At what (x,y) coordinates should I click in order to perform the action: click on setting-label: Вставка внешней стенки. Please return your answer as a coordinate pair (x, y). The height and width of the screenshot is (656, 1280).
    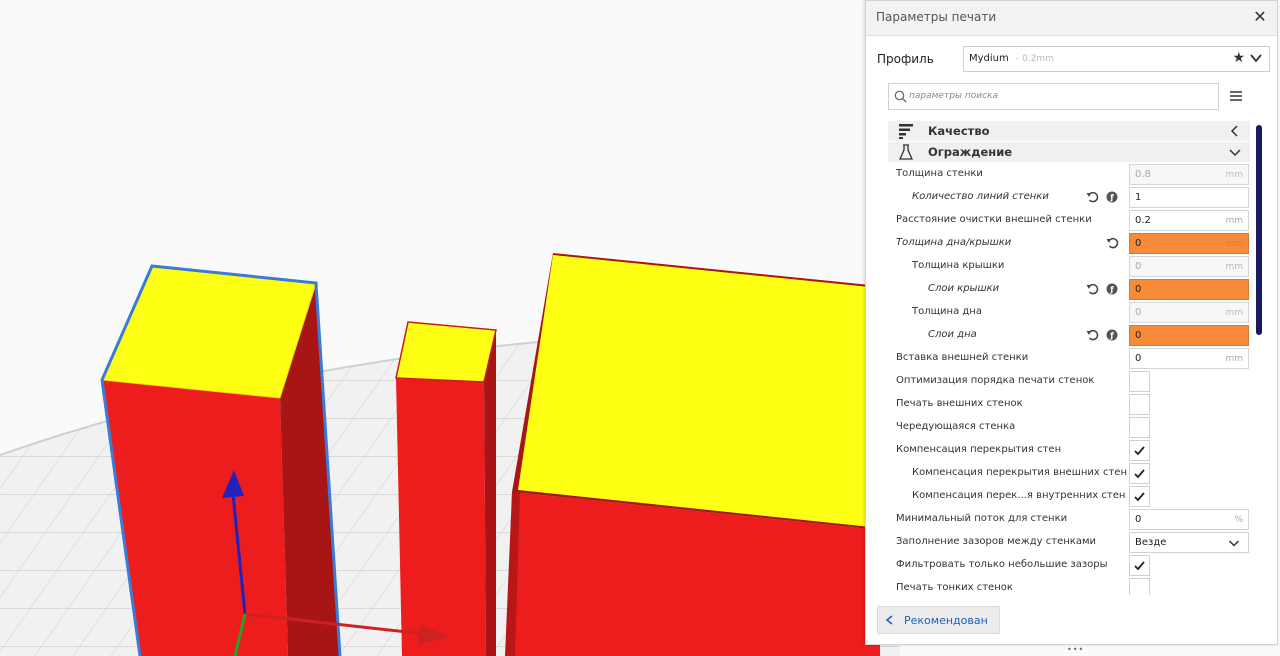
    Looking at the image, I should click on (962, 357).